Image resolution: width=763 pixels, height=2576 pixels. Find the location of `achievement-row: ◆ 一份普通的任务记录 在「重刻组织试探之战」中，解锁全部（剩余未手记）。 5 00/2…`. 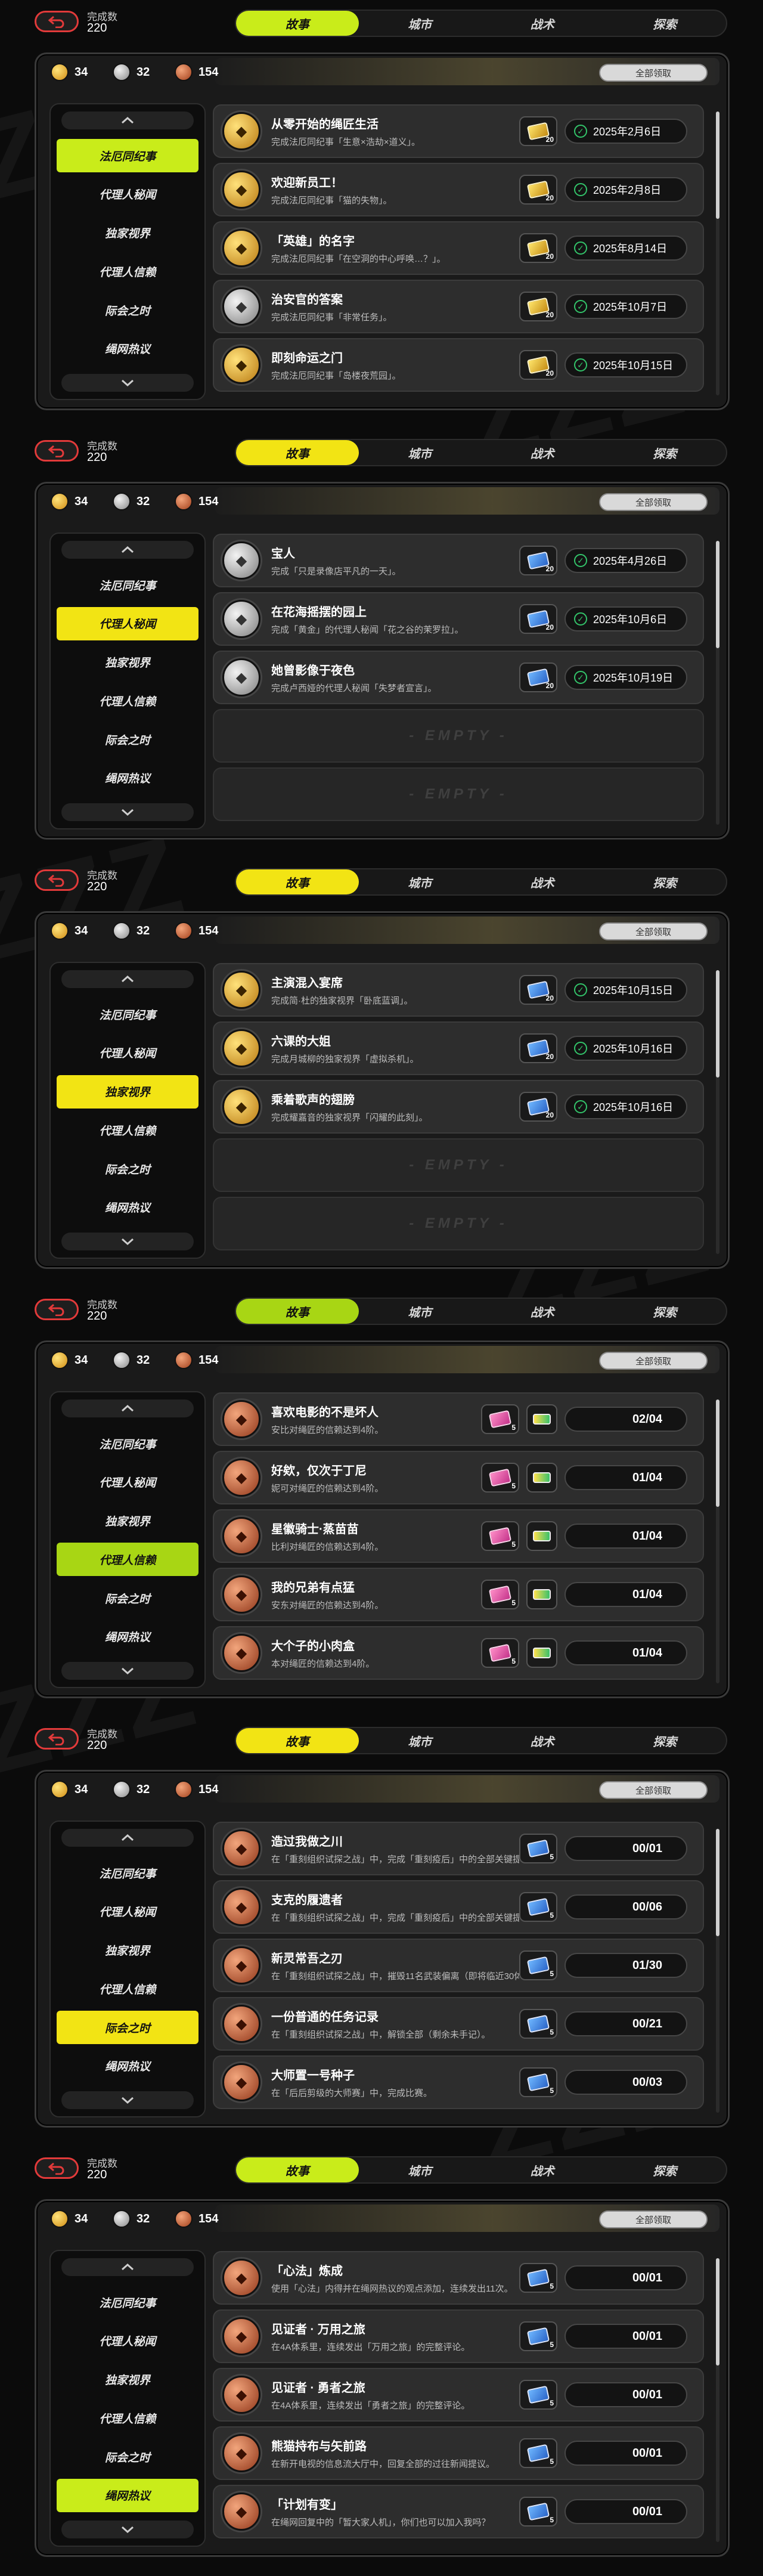

achievement-row: ◆ 一份普通的任务记录 在「重刻组织试探之战」中，解锁全部（剩余未手记）。 5 00/2… is located at coordinates (458, 2024).